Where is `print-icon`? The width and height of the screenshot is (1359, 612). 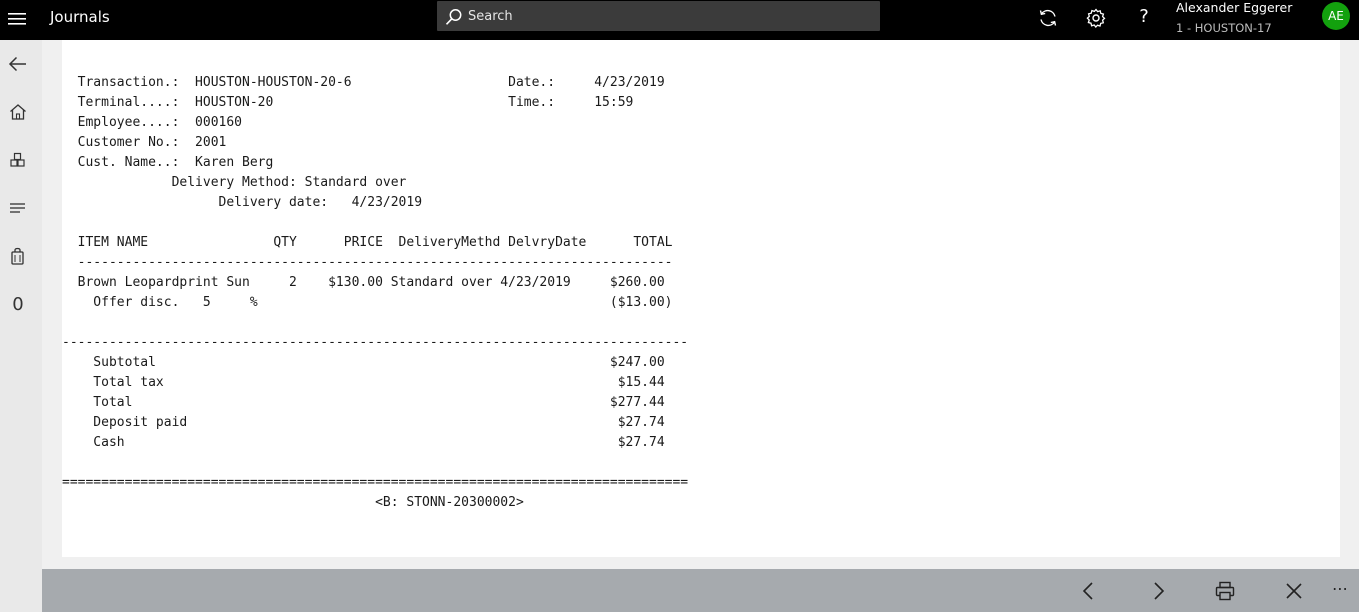
print-icon is located at coordinates (1225, 591).